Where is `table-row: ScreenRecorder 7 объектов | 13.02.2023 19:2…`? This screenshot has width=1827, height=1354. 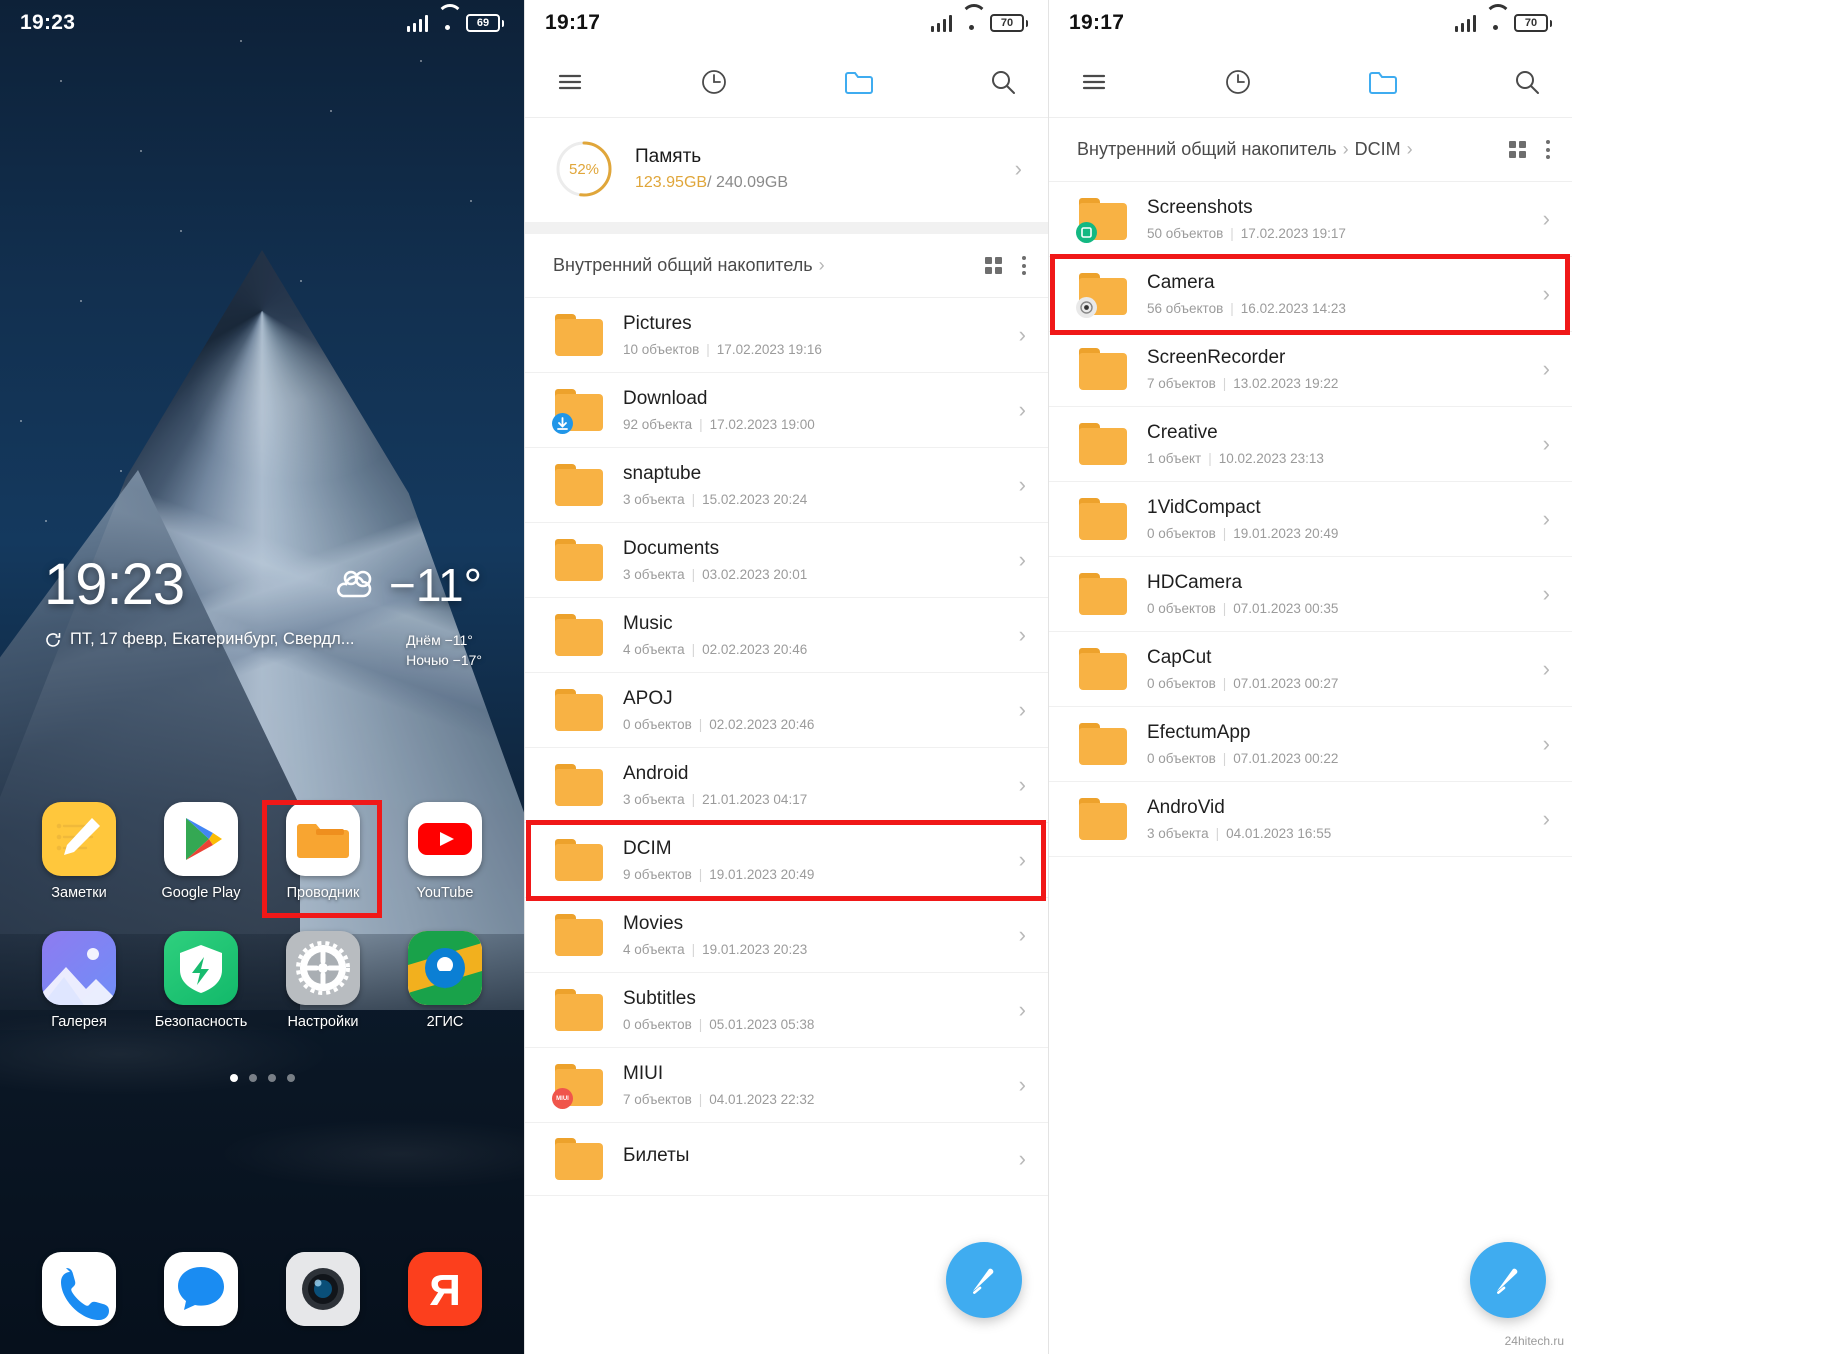
table-row: ScreenRecorder 7 объектов | 13.02.2023 19:2… is located at coordinates (1310, 369).